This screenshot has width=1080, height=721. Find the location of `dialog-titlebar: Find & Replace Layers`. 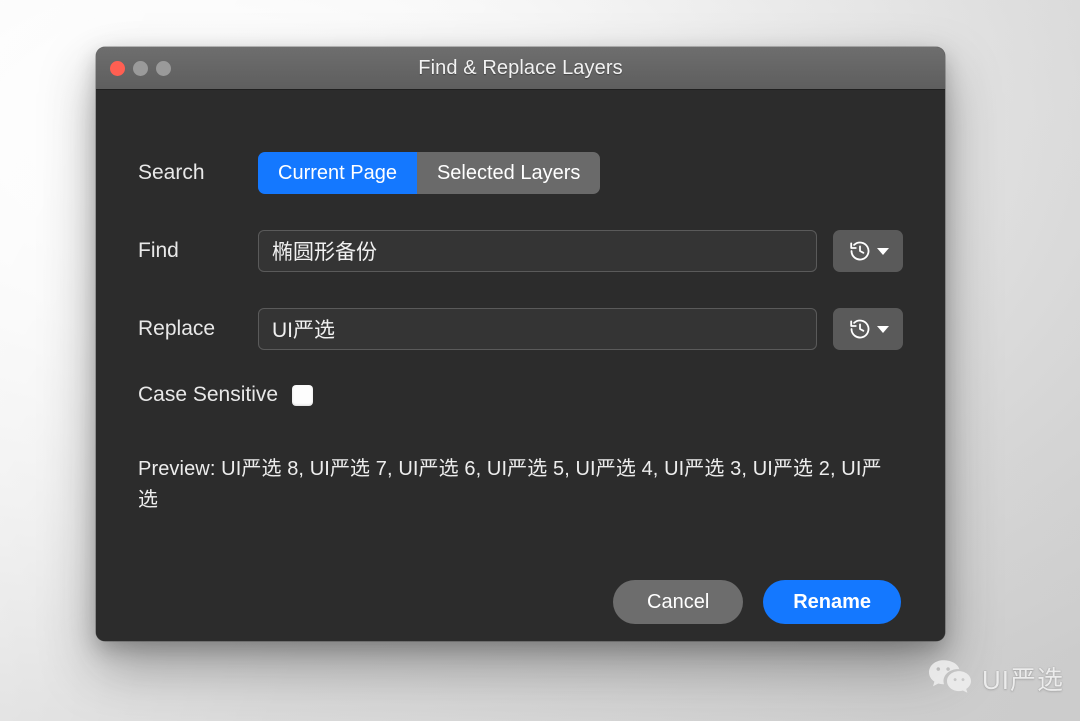

dialog-titlebar: Find & Replace Layers is located at coordinates (520, 68).